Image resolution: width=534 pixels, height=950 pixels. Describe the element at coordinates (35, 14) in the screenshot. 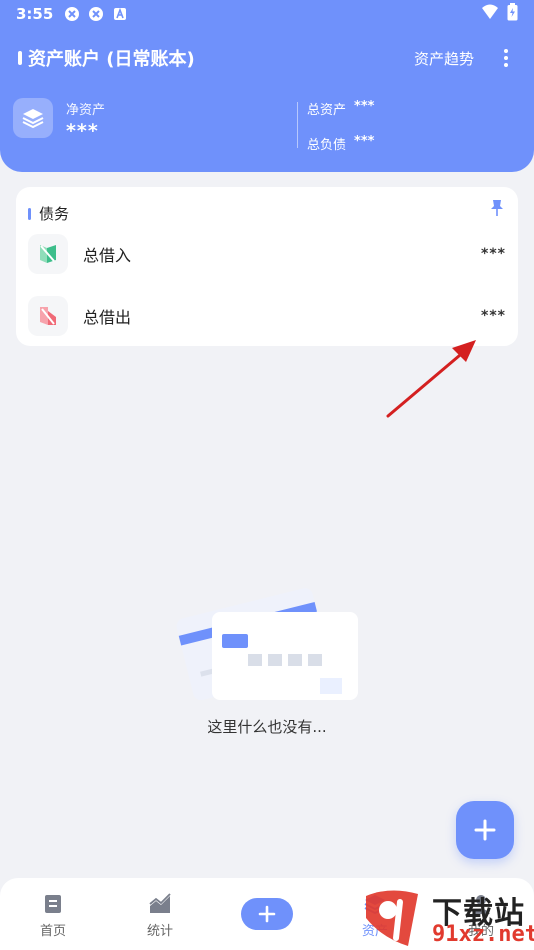

I see `status-time: 3:55` at that location.